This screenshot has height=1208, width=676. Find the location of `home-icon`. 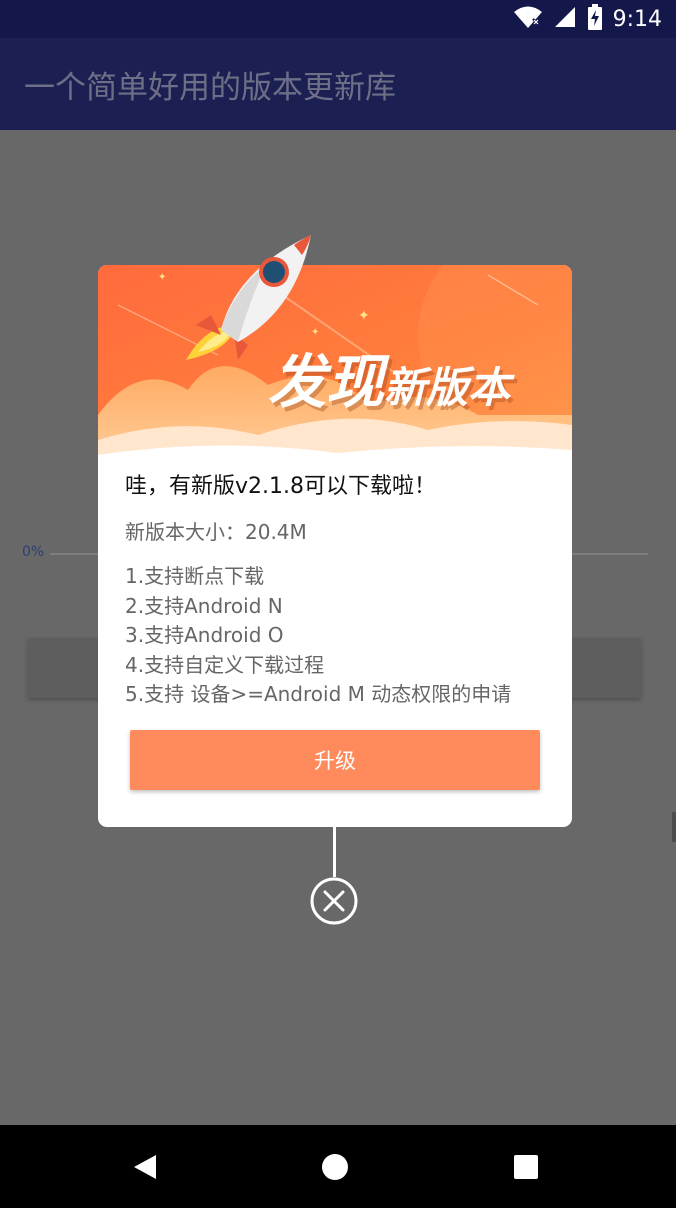

home-icon is located at coordinates (335, 1167).